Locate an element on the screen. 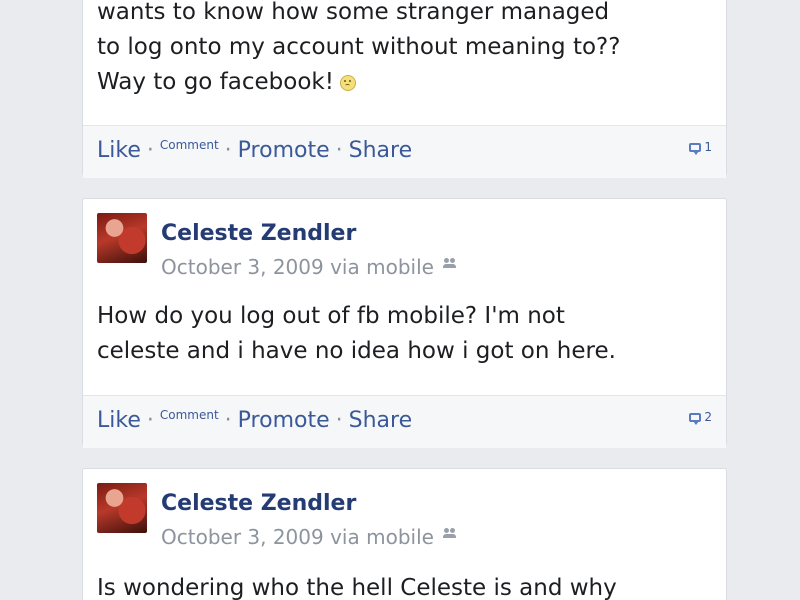  comment-count: 2 is located at coordinates (708, 417).